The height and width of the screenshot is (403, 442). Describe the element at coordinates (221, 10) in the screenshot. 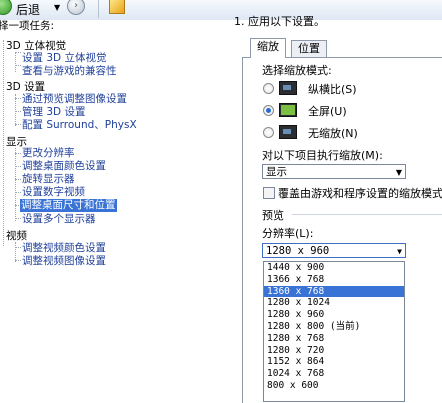

I see `toolbar: 后退 ▼ ›` at that location.